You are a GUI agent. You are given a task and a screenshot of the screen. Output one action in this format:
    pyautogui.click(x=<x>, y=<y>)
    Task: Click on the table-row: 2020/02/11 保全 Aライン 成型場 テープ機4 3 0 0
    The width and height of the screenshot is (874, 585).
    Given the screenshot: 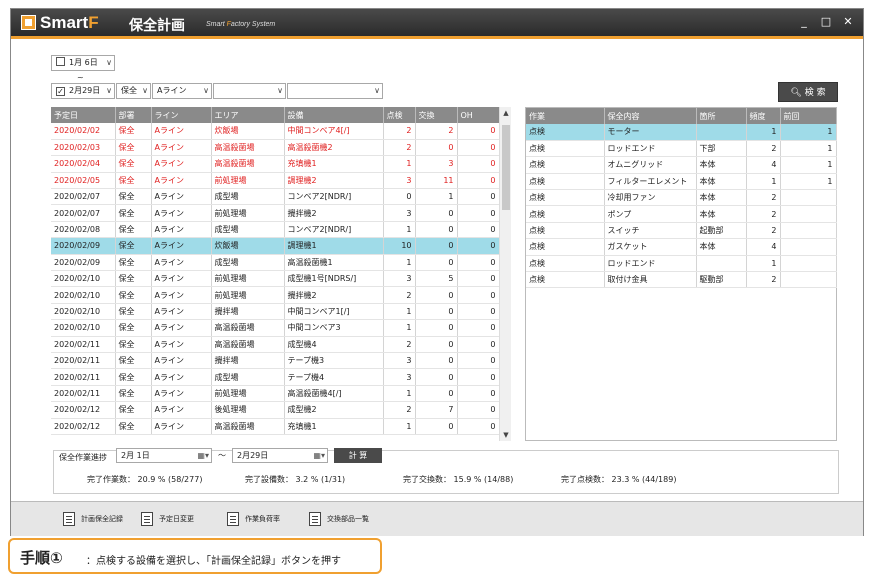 What is the action you would take?
    pyautogui.click(x=275, y=377)
    